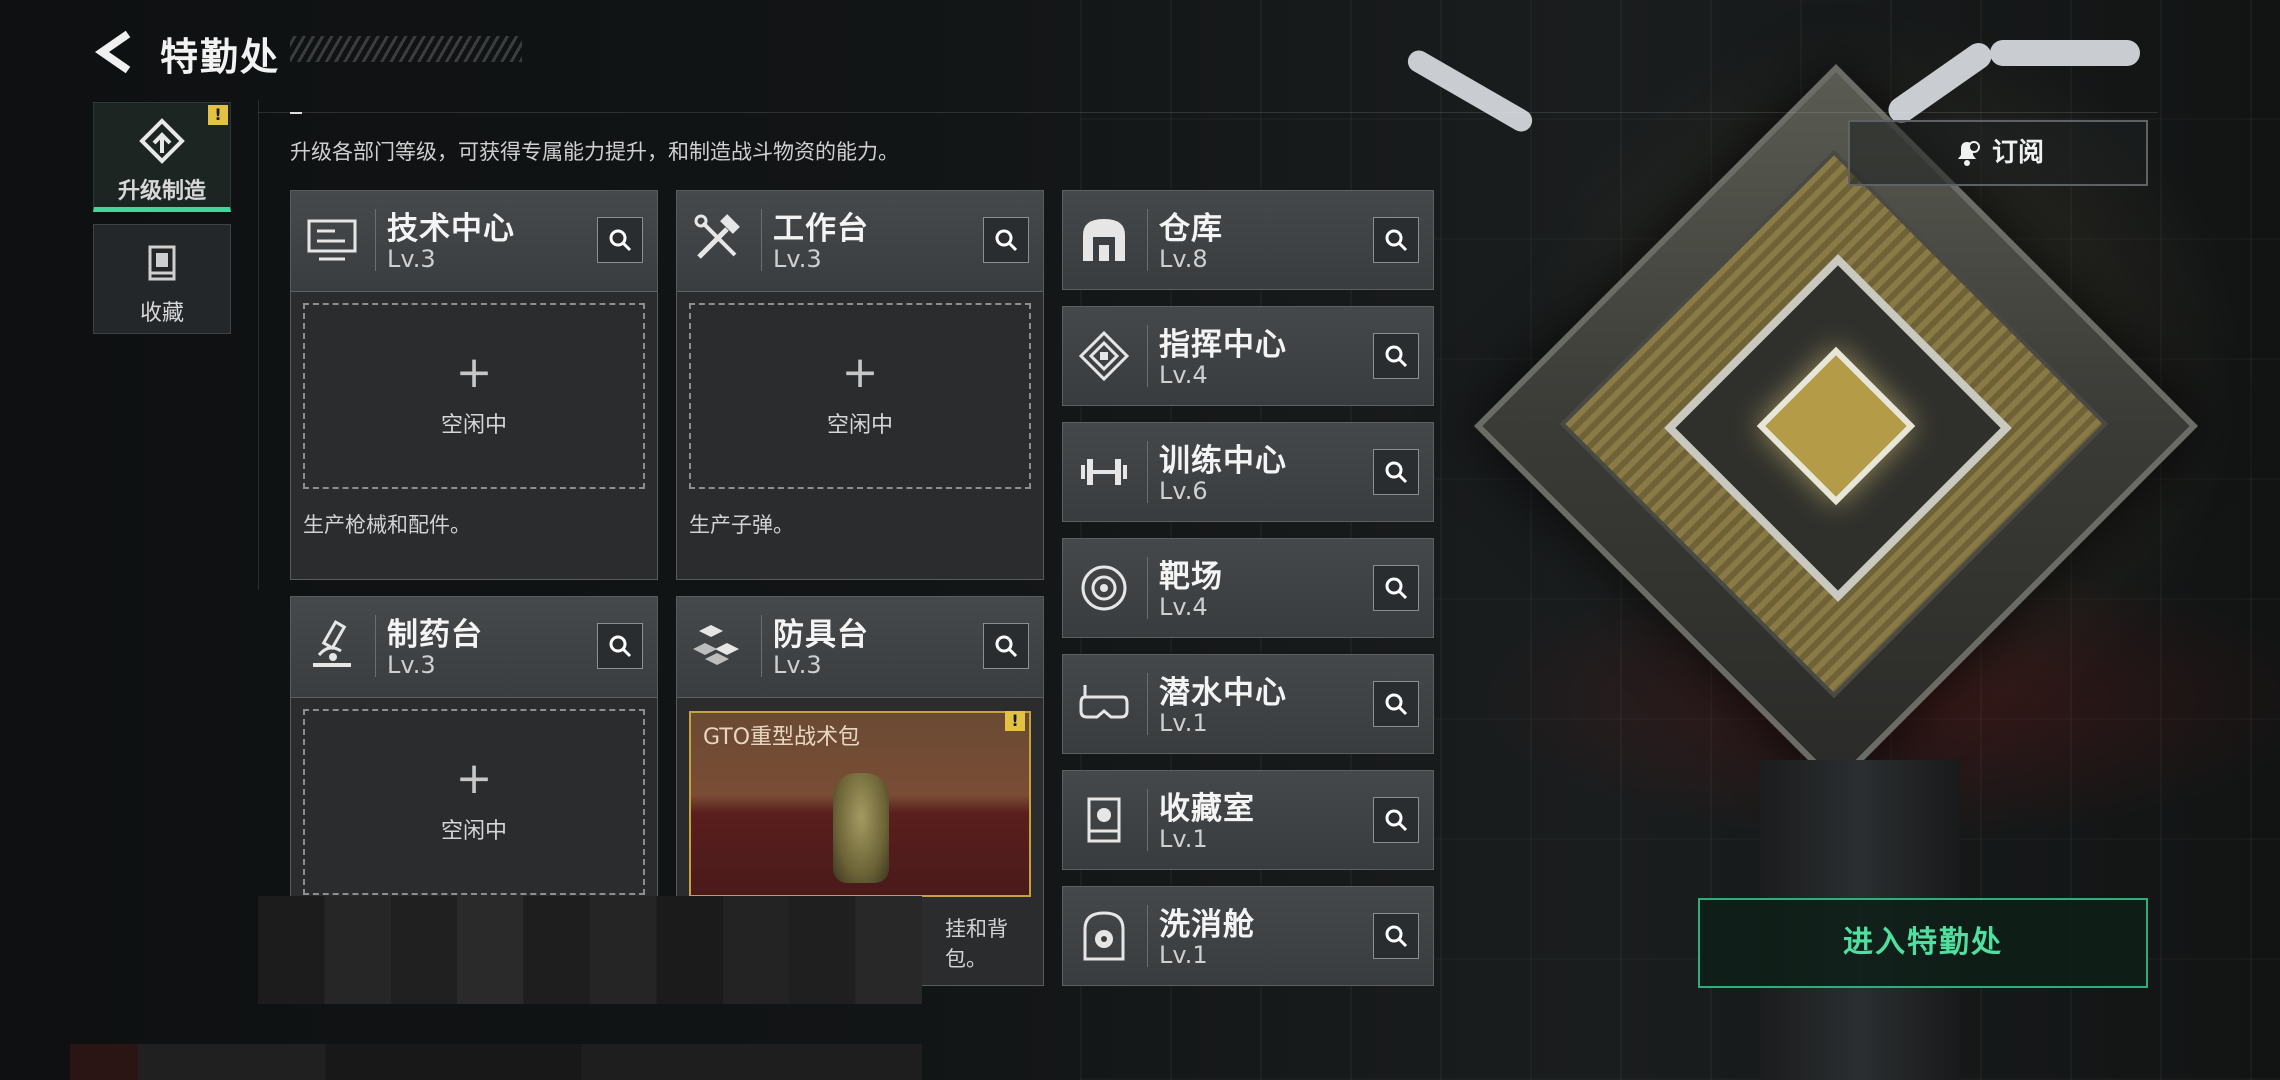 This screenshot has width=2280, height=1080. I want to click on facility-name: 技术中心, so click(451, 229).